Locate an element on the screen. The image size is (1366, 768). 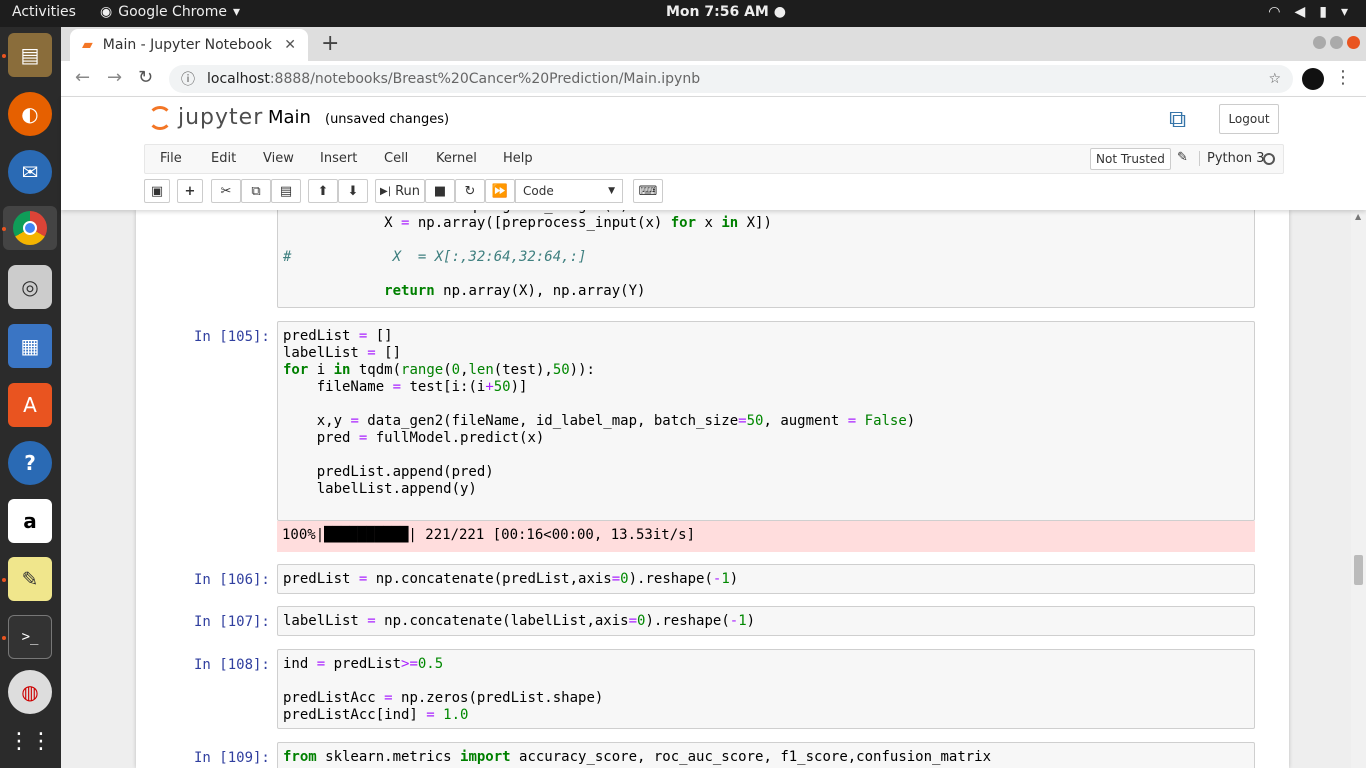
info-icon: ⓘ is located at coordinates (188, 79).